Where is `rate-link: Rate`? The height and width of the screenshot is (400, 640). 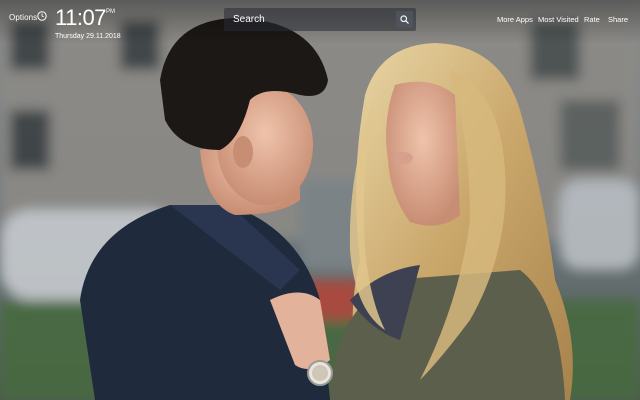 rate-link: Rate is located at coordinates (592, 19).